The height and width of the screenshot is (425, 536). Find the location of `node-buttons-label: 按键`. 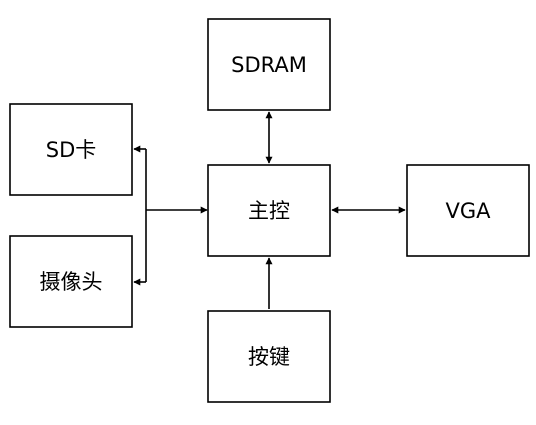

node-buttons-label: 按键 is located at coordinates (269, 357).